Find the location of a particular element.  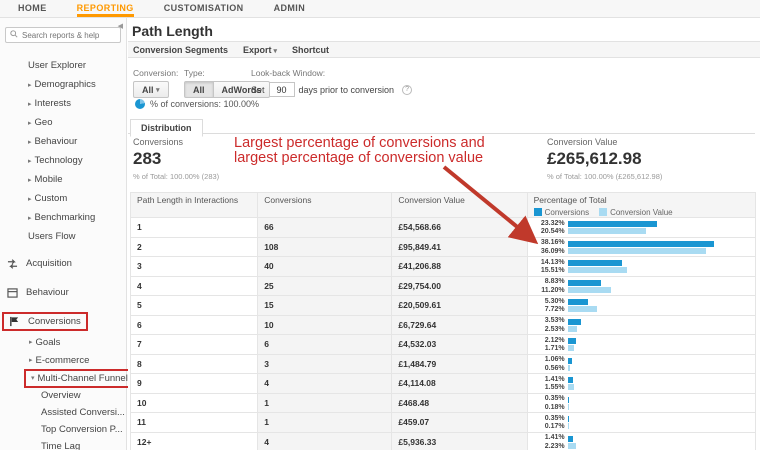

pct-labels: 2.12% 1.71% is located at coordinates (554, 344).